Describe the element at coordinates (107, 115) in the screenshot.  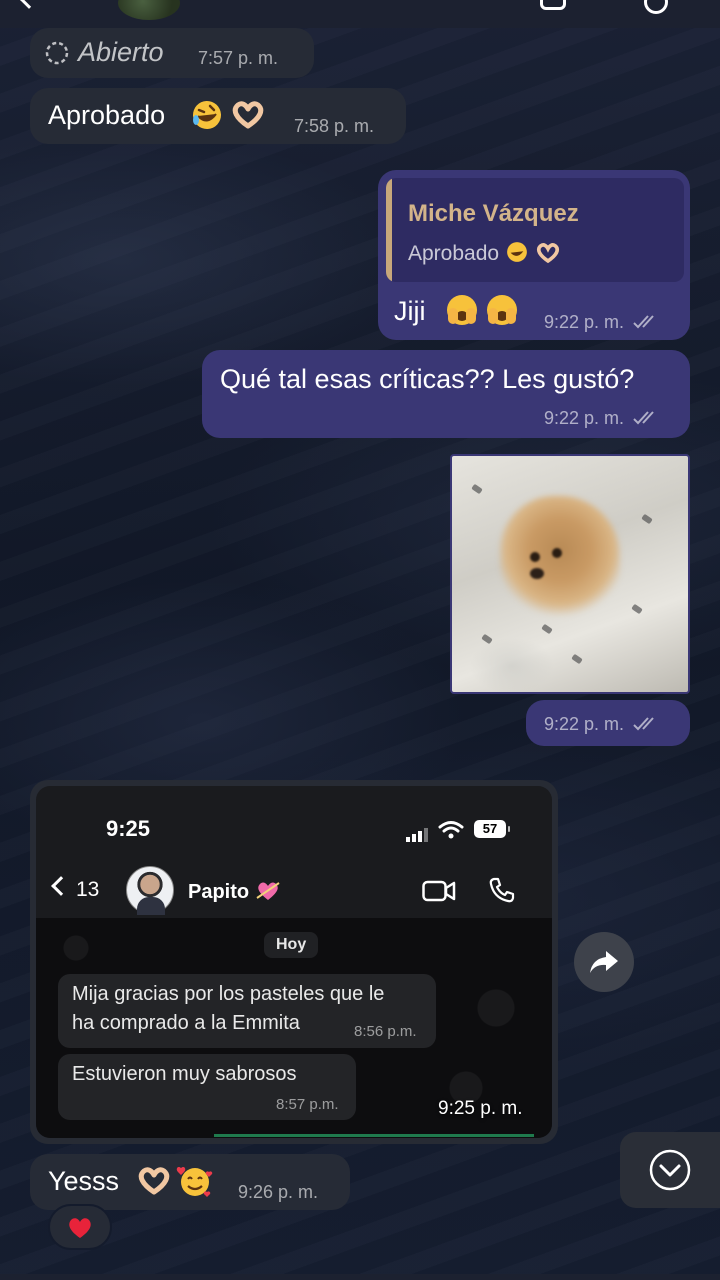
I see `message-text: Aprobado` at that location.